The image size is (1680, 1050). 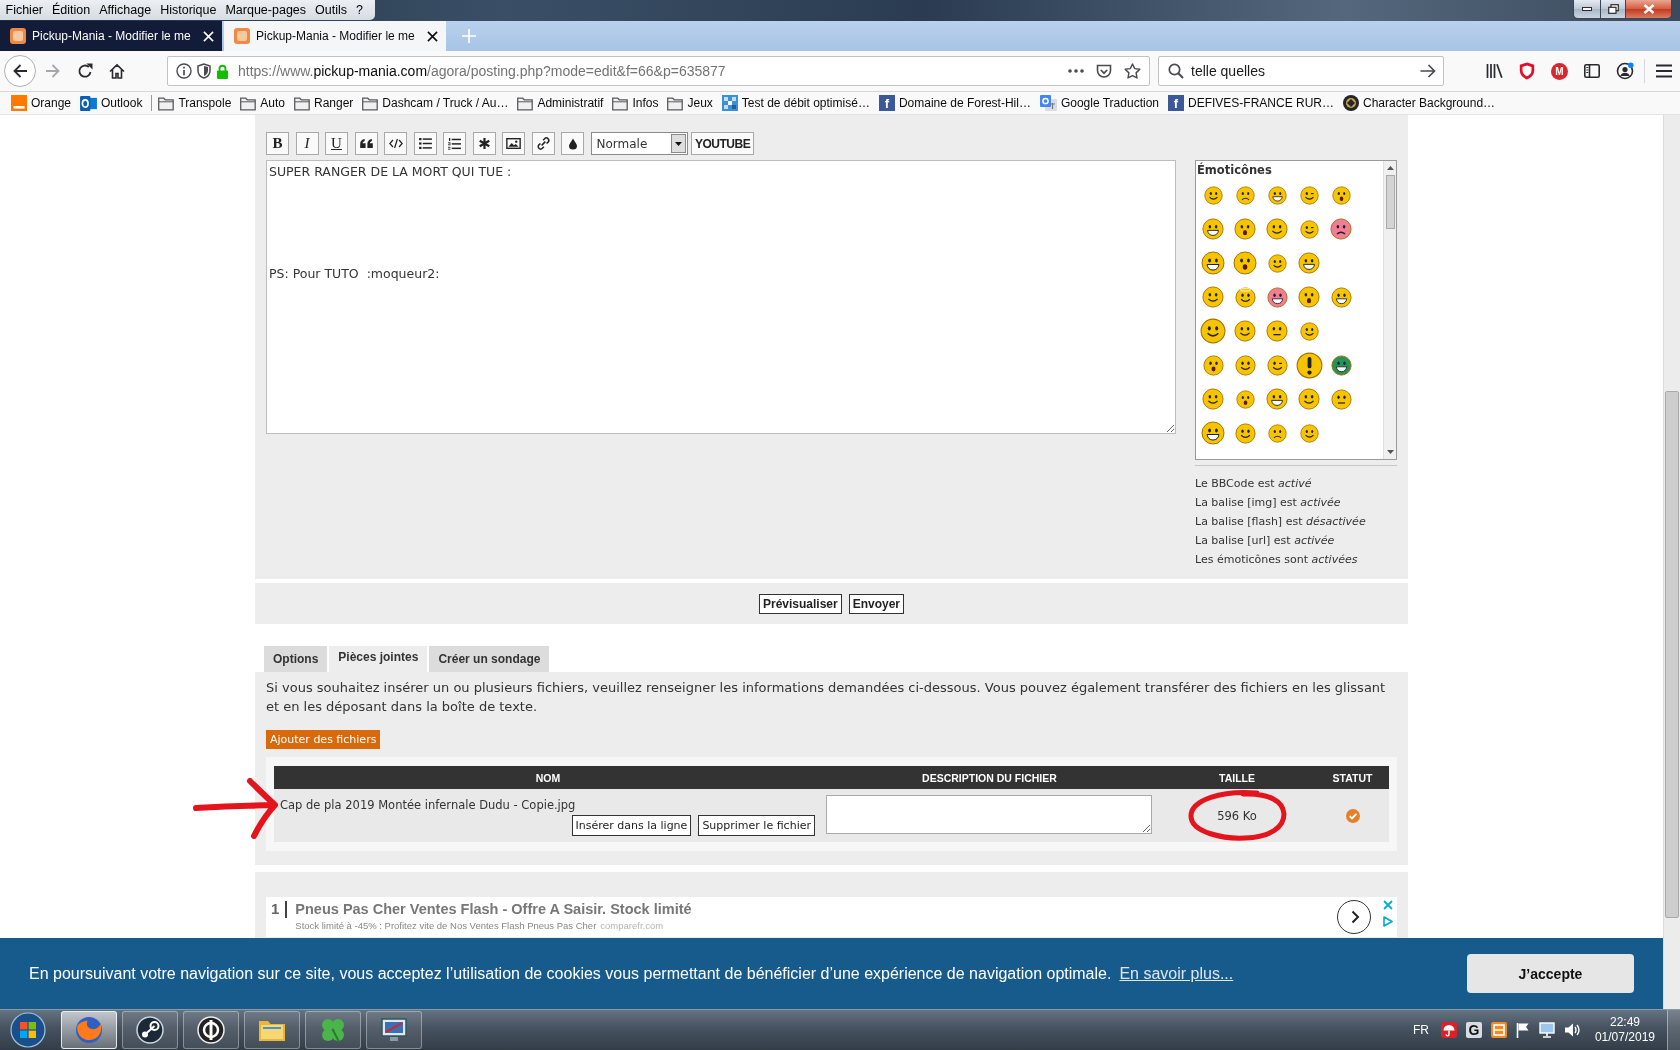 What do you see at coordinates (1390, 168) in the screenshot?
I see `scroll-up-icon` at bounding box center [1390, 168].